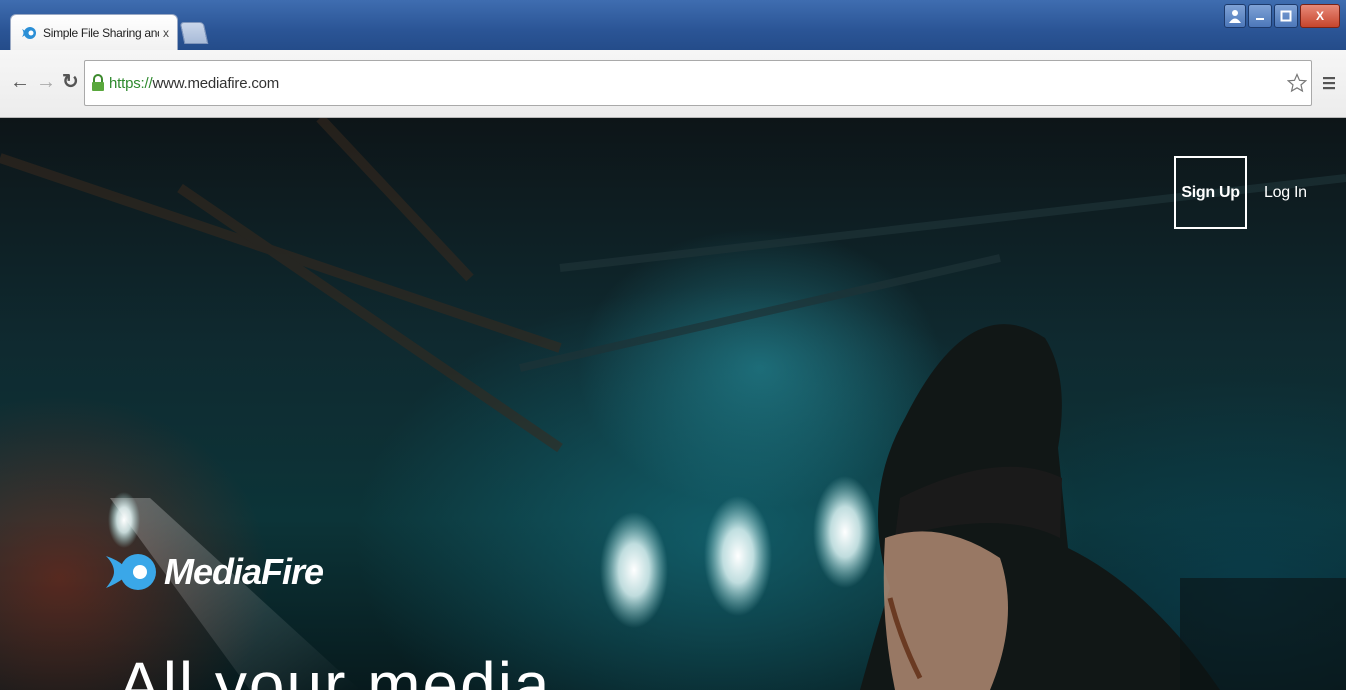 The image size is (1346, 690). What do you see at coordinates (1297, 83) in the screenshot?
I see `star-icon` at bounding box center [1297, 83].